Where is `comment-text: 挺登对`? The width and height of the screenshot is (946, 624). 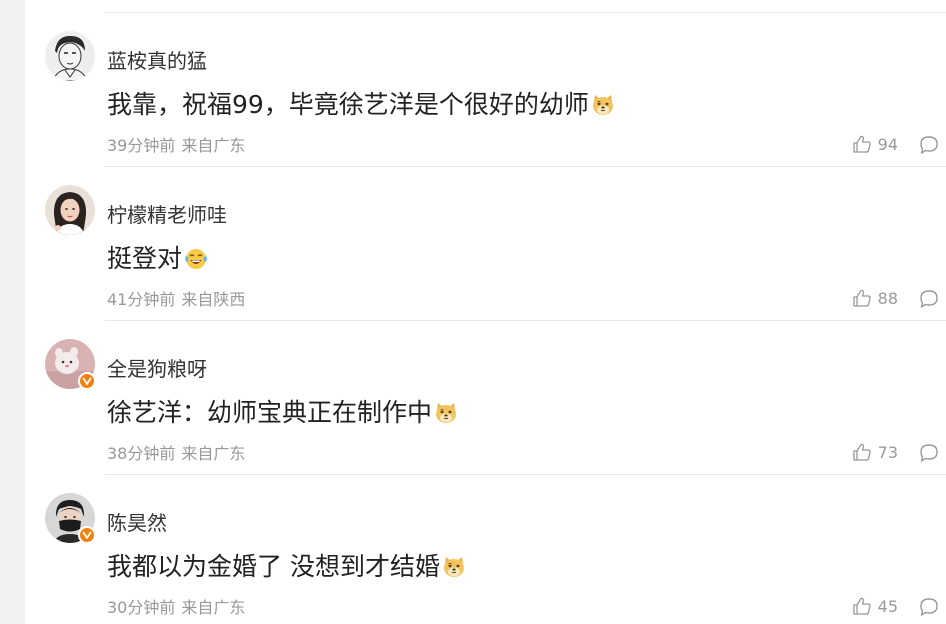
comment-text: 挺登对 is located at coordinates (145, 258).